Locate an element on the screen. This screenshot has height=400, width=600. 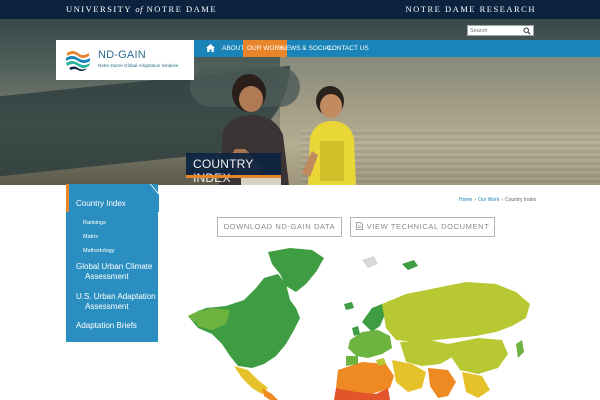
sidebar-item-us-urban: U.S. Urban Adaptation Assessment is located at coordinates (116, 302).